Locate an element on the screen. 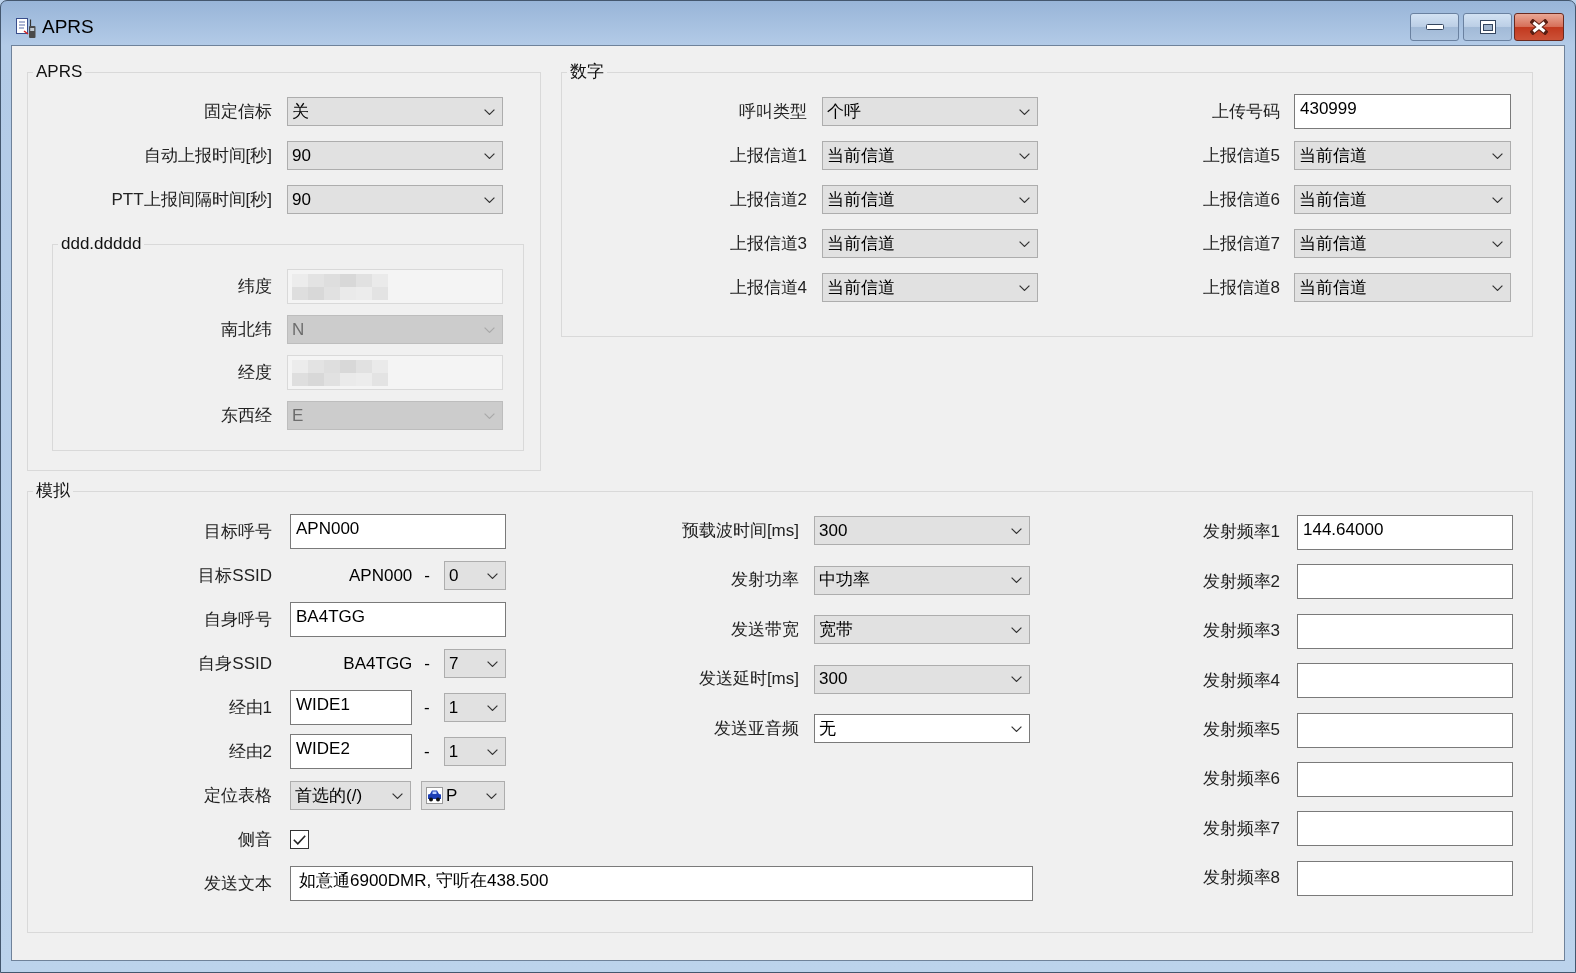 This screenshot has width=1576, height=973. field-label: 自动上报时间[秒] is located at coordinates (207, 155).